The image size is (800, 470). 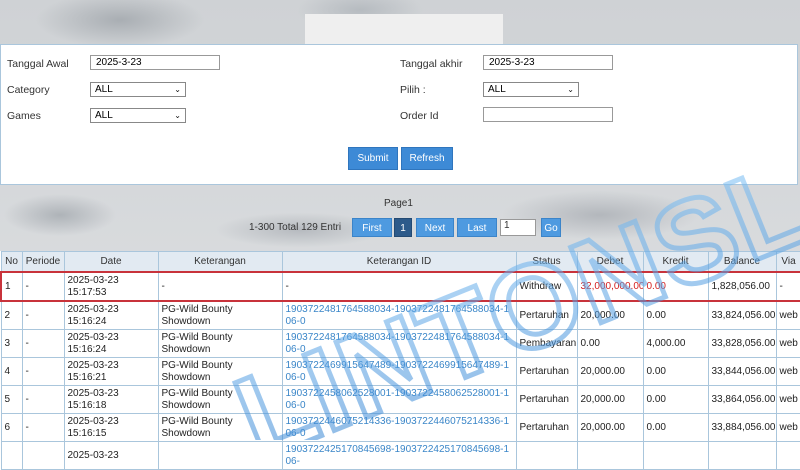 I want to click on start-date-input: 2025-3-23, so click(x=155, y=62).